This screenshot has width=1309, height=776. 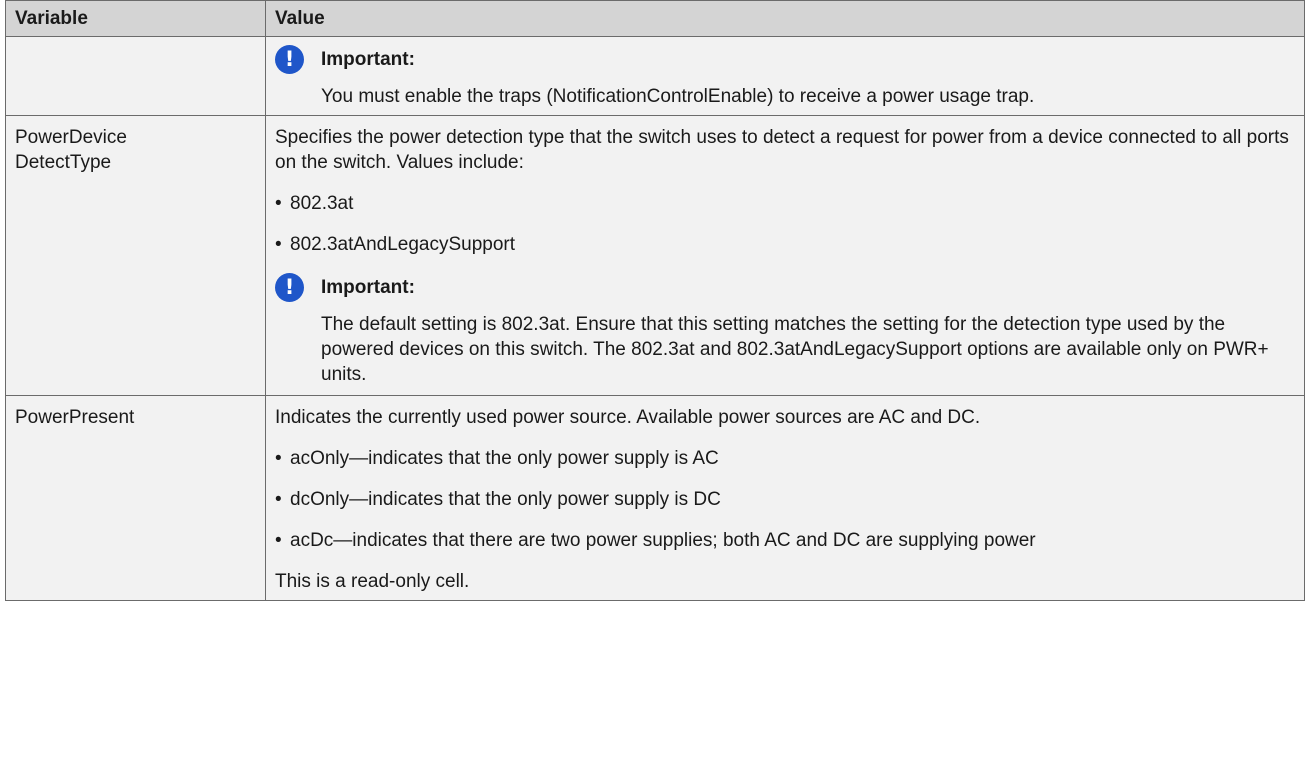 What do you see at coordinates (785, 18) in the screenshot?
I see `header-value: Value` at bounding box center [785, 18].